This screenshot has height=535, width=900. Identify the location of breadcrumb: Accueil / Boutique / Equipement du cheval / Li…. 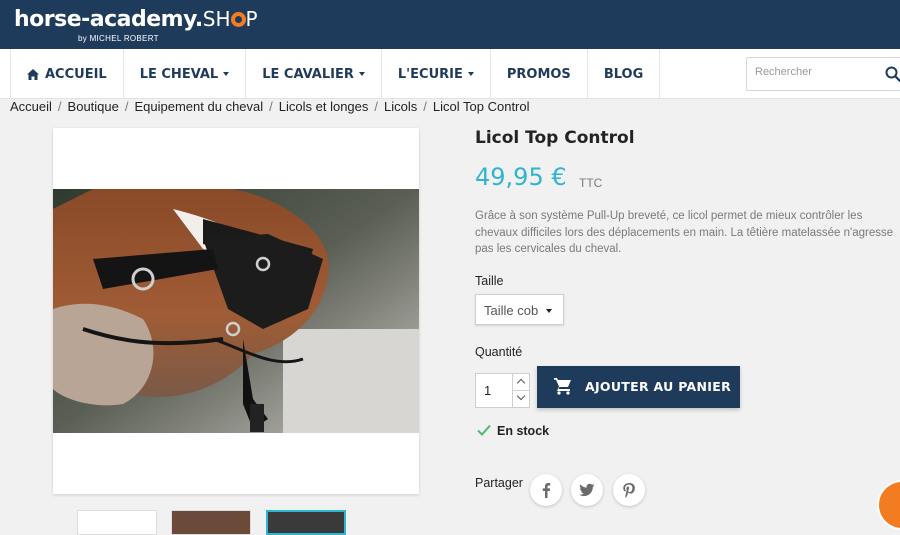
(270, 106).